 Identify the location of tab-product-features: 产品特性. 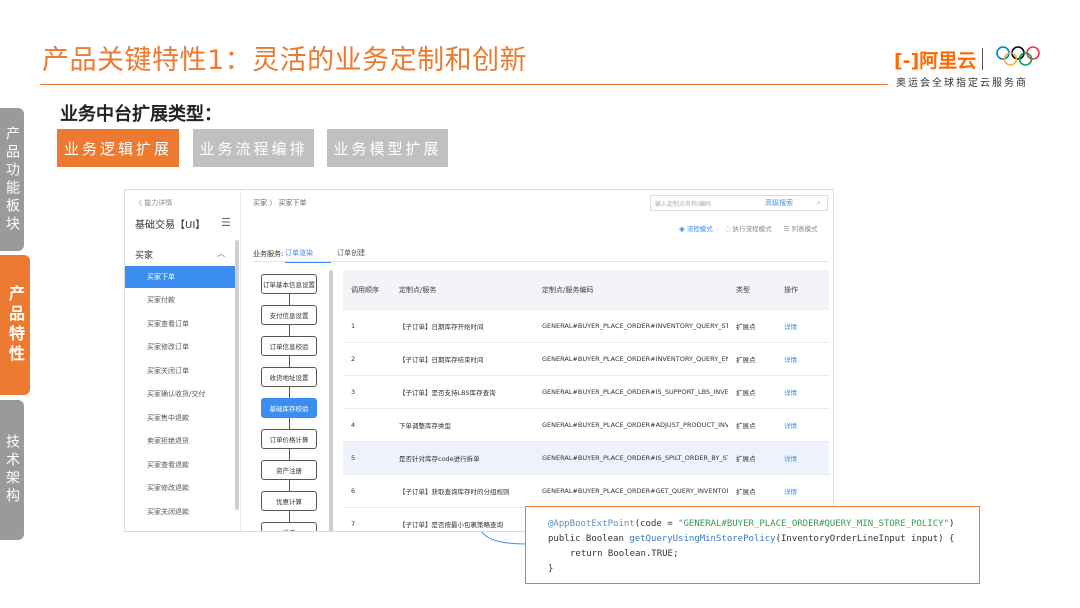
(15, 325).